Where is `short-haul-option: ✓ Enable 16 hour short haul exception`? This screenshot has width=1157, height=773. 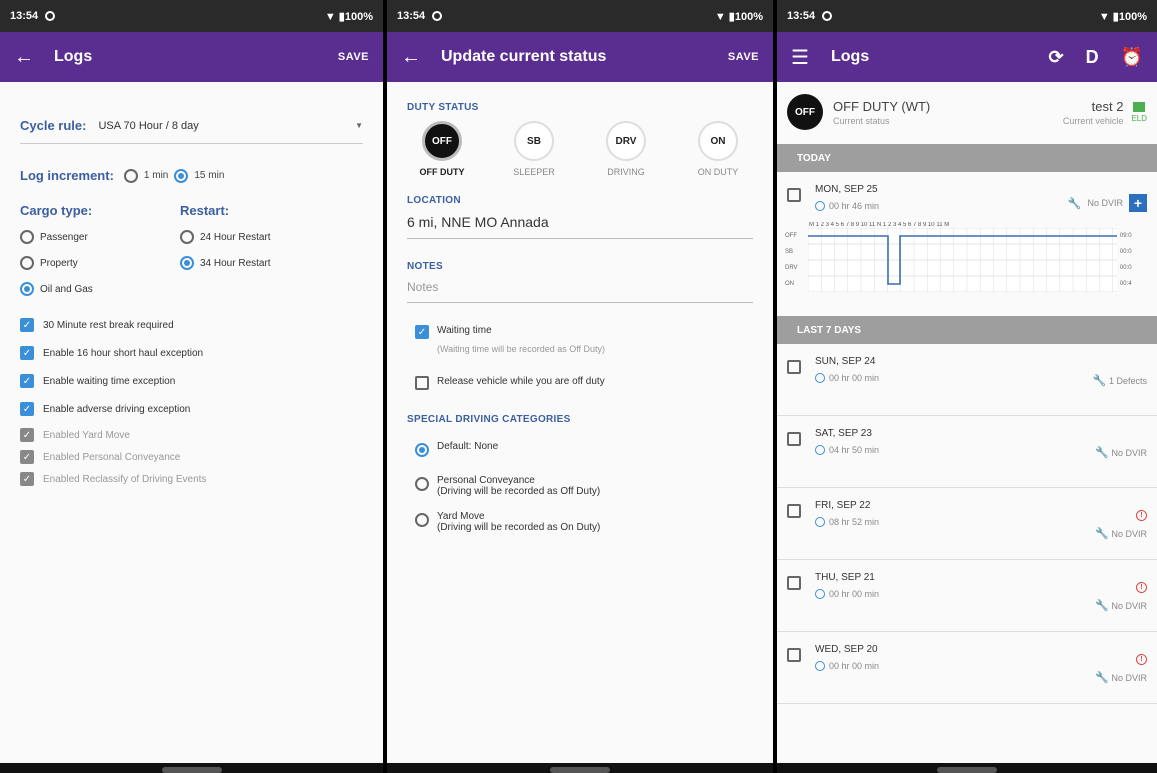
short-haul-option: ✓ Enable 16 hour short haul exception is located at coordinates (191, 353).